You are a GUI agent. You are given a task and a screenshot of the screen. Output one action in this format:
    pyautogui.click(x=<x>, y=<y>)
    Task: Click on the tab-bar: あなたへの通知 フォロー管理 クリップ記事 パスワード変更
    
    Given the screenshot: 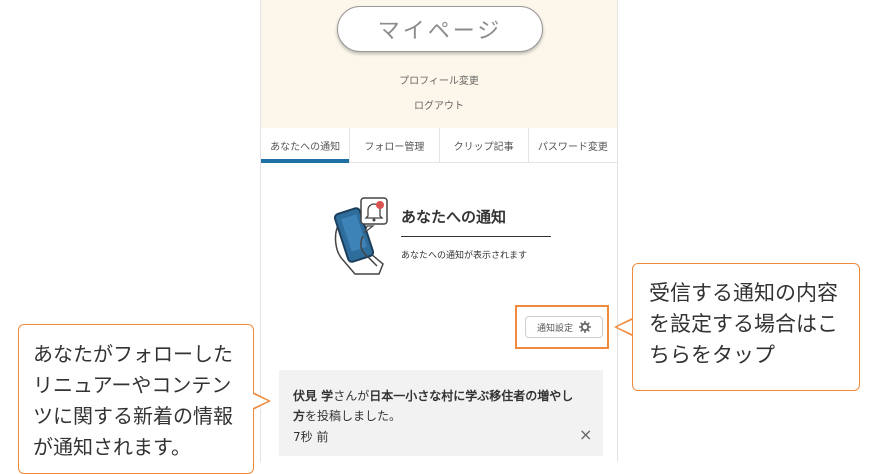 What is the action you would take?
    pyautogui.click(x=439, y=145)
    